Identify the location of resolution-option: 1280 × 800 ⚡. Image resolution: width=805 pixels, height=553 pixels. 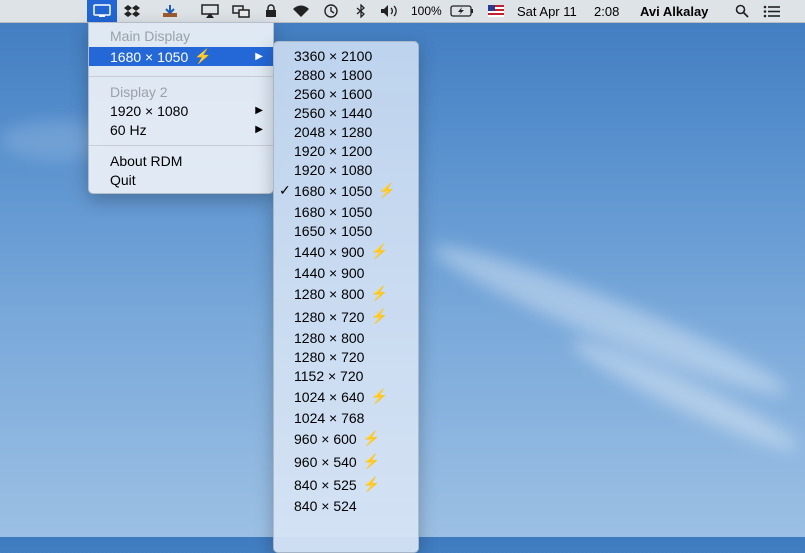
(346, 293).